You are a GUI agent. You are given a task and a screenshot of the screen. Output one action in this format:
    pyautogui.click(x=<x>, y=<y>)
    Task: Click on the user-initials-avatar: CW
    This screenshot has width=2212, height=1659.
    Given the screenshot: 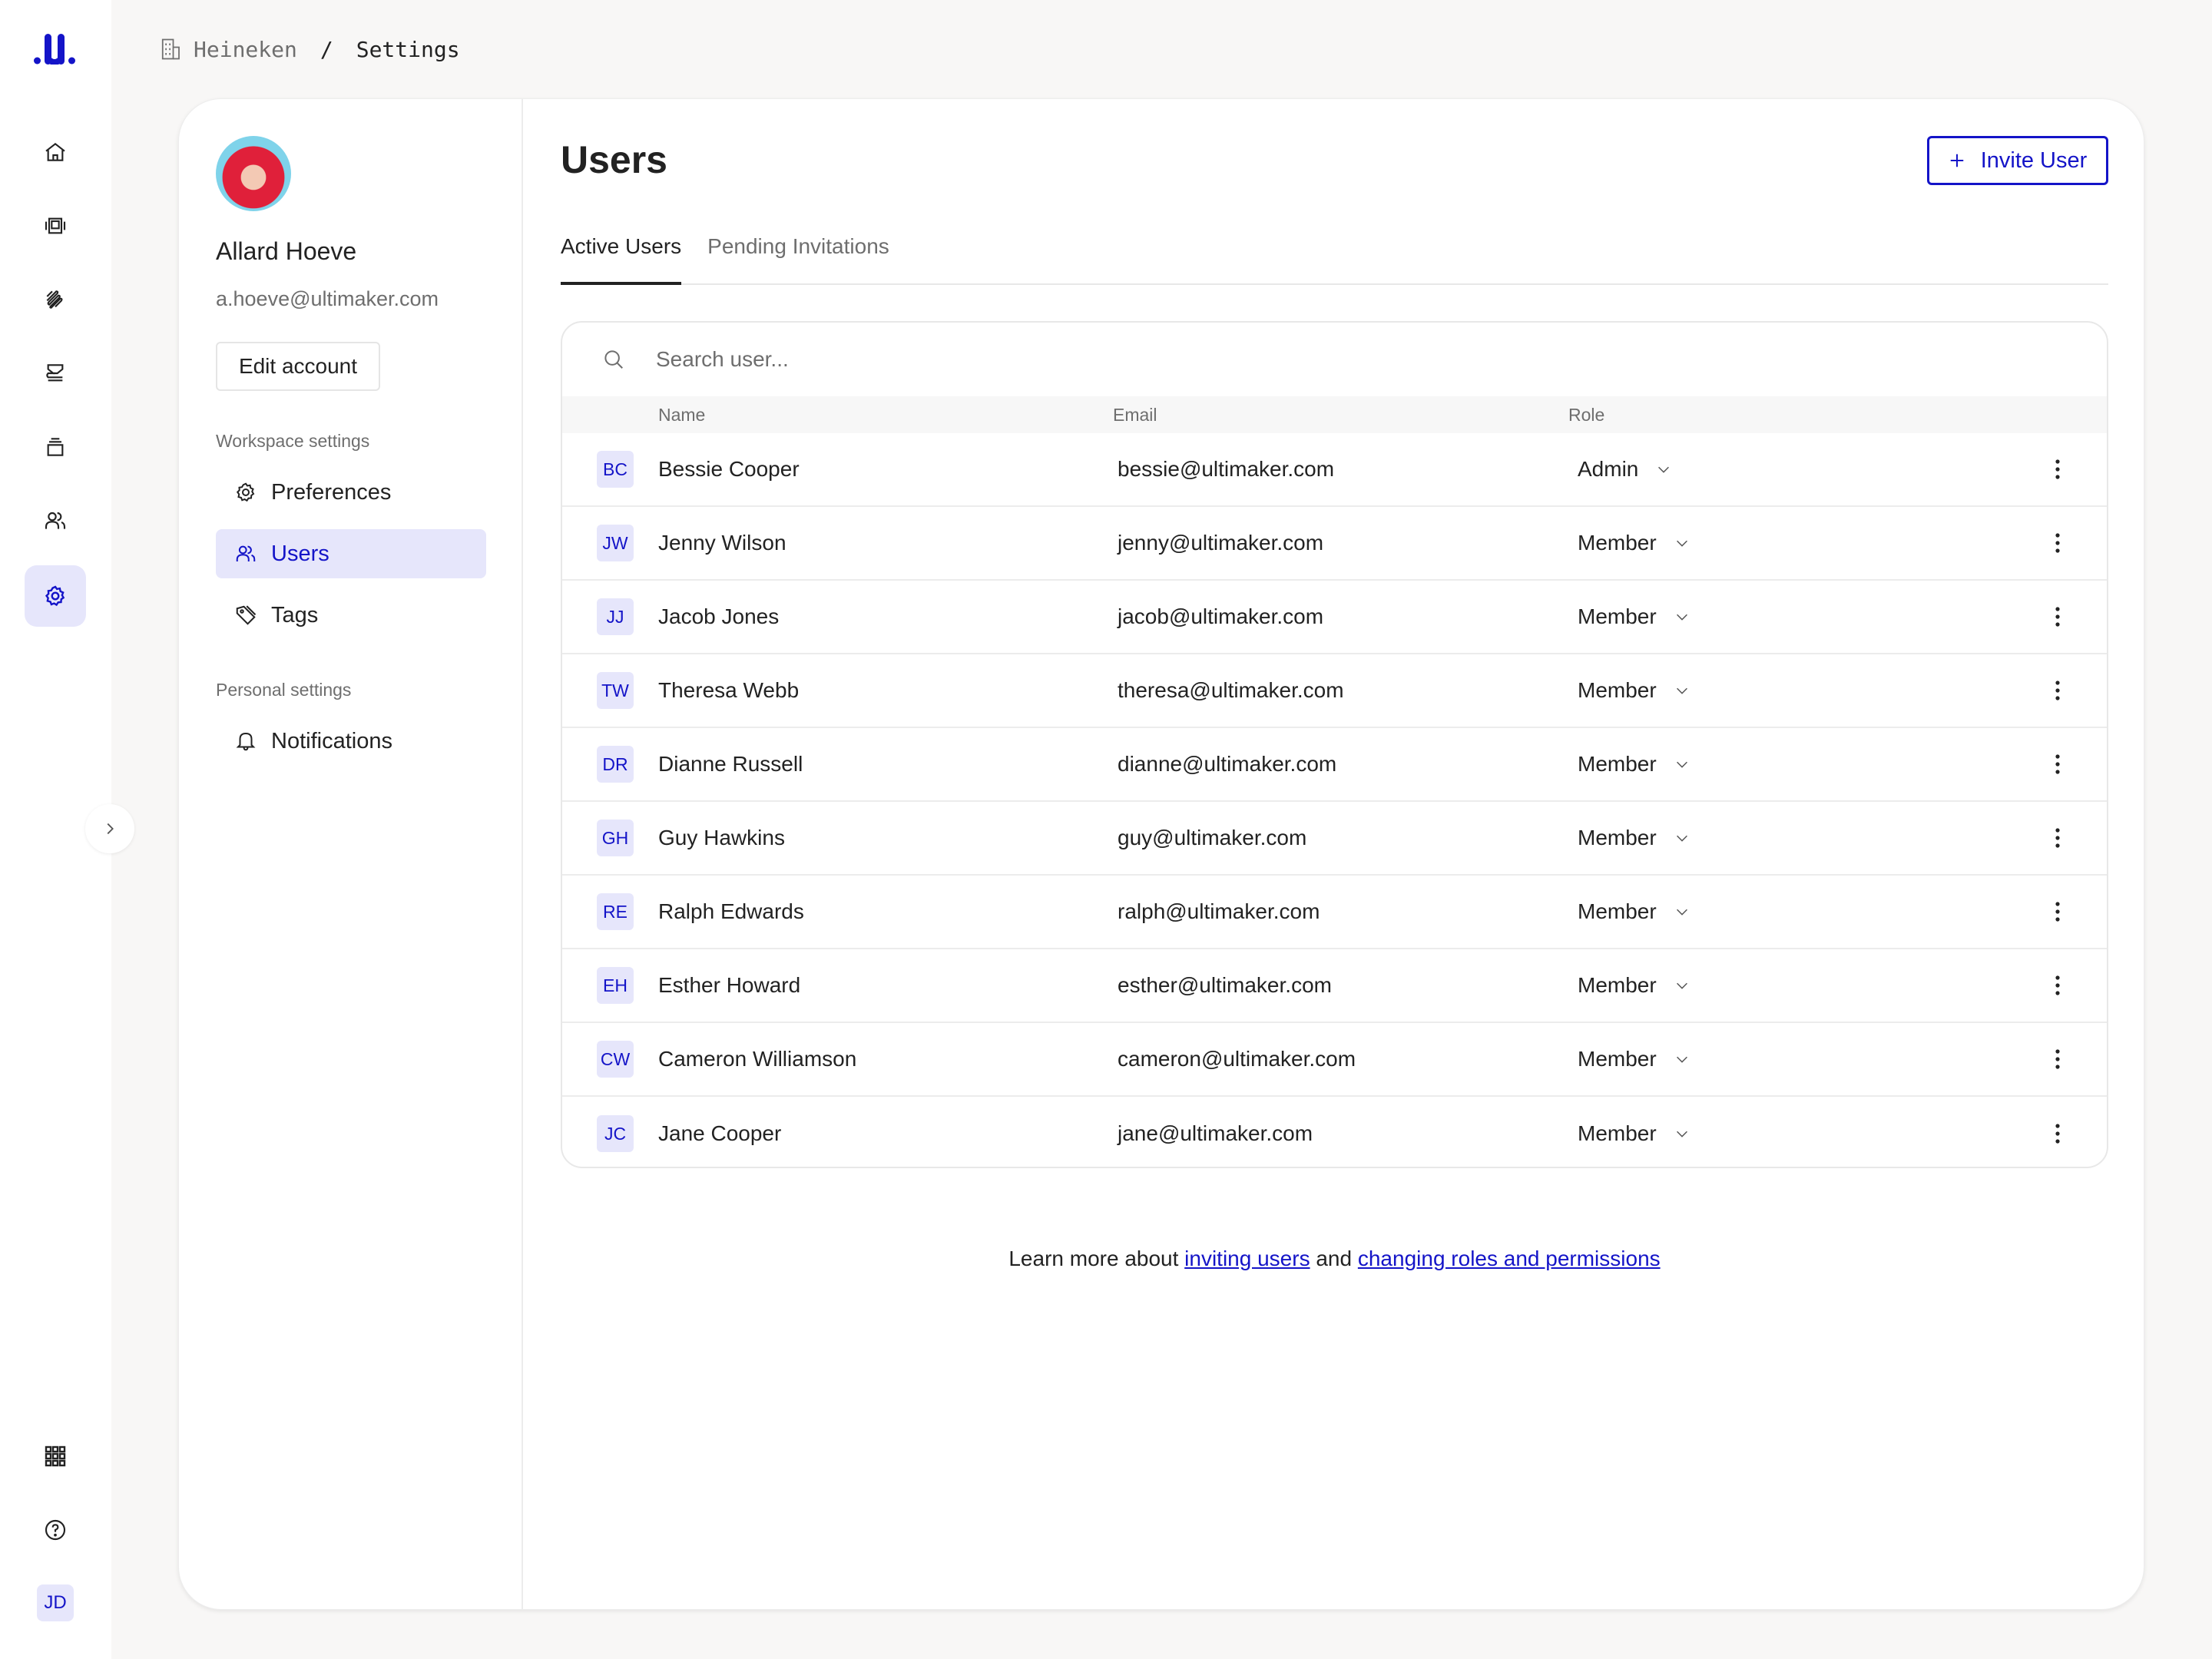 What is the action you would take?
    pyautogui.click(x=615, y=1060)
    